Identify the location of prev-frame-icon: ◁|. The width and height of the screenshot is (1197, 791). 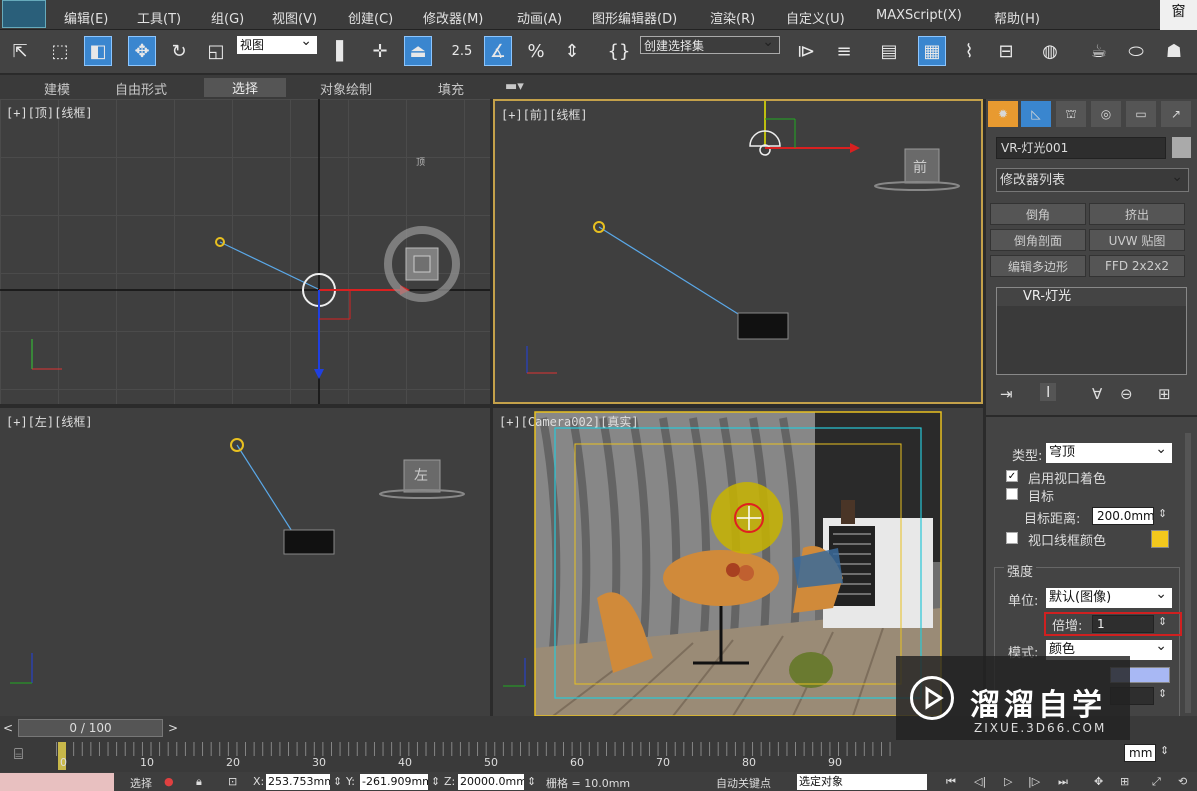
(980, 781).